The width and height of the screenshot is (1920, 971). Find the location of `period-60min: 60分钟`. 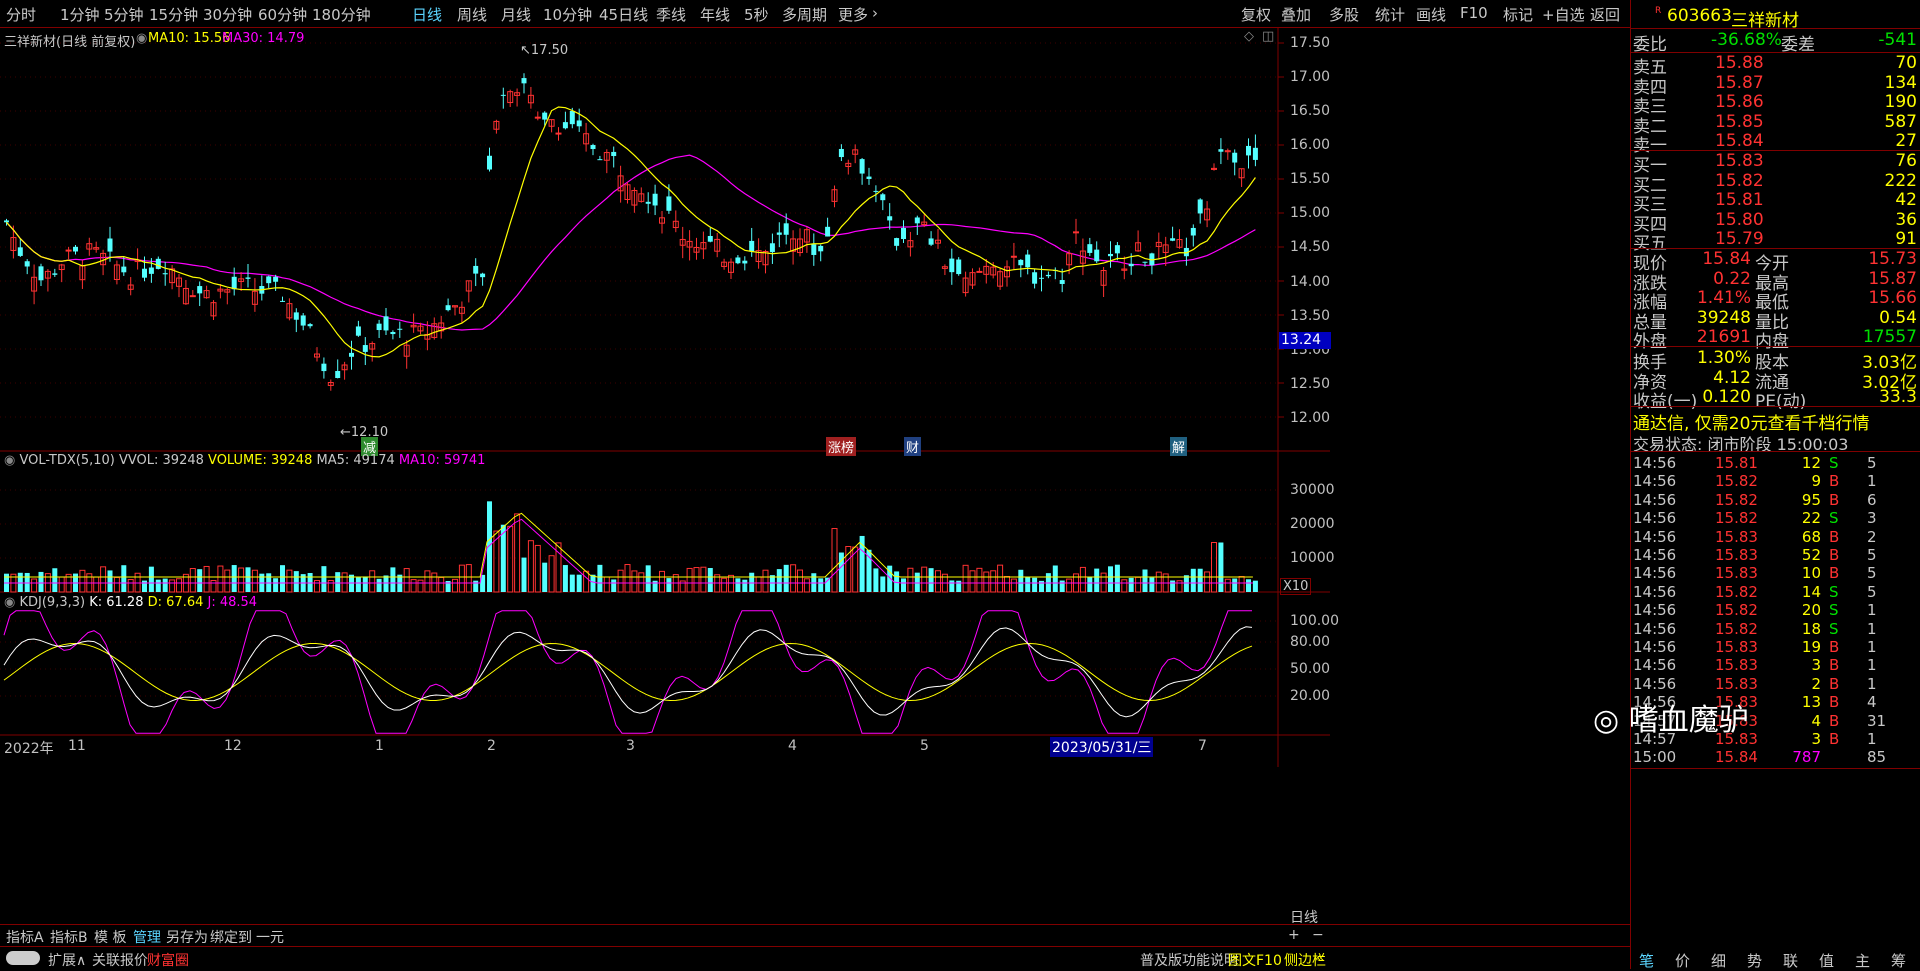

period-60min: 60分钟 is located at coordinates (282, 14).